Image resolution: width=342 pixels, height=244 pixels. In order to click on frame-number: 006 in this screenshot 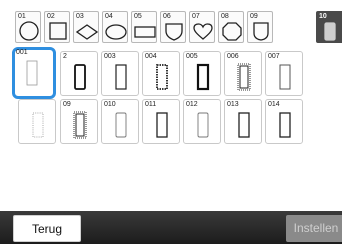, I will do `click(233, 56)`.